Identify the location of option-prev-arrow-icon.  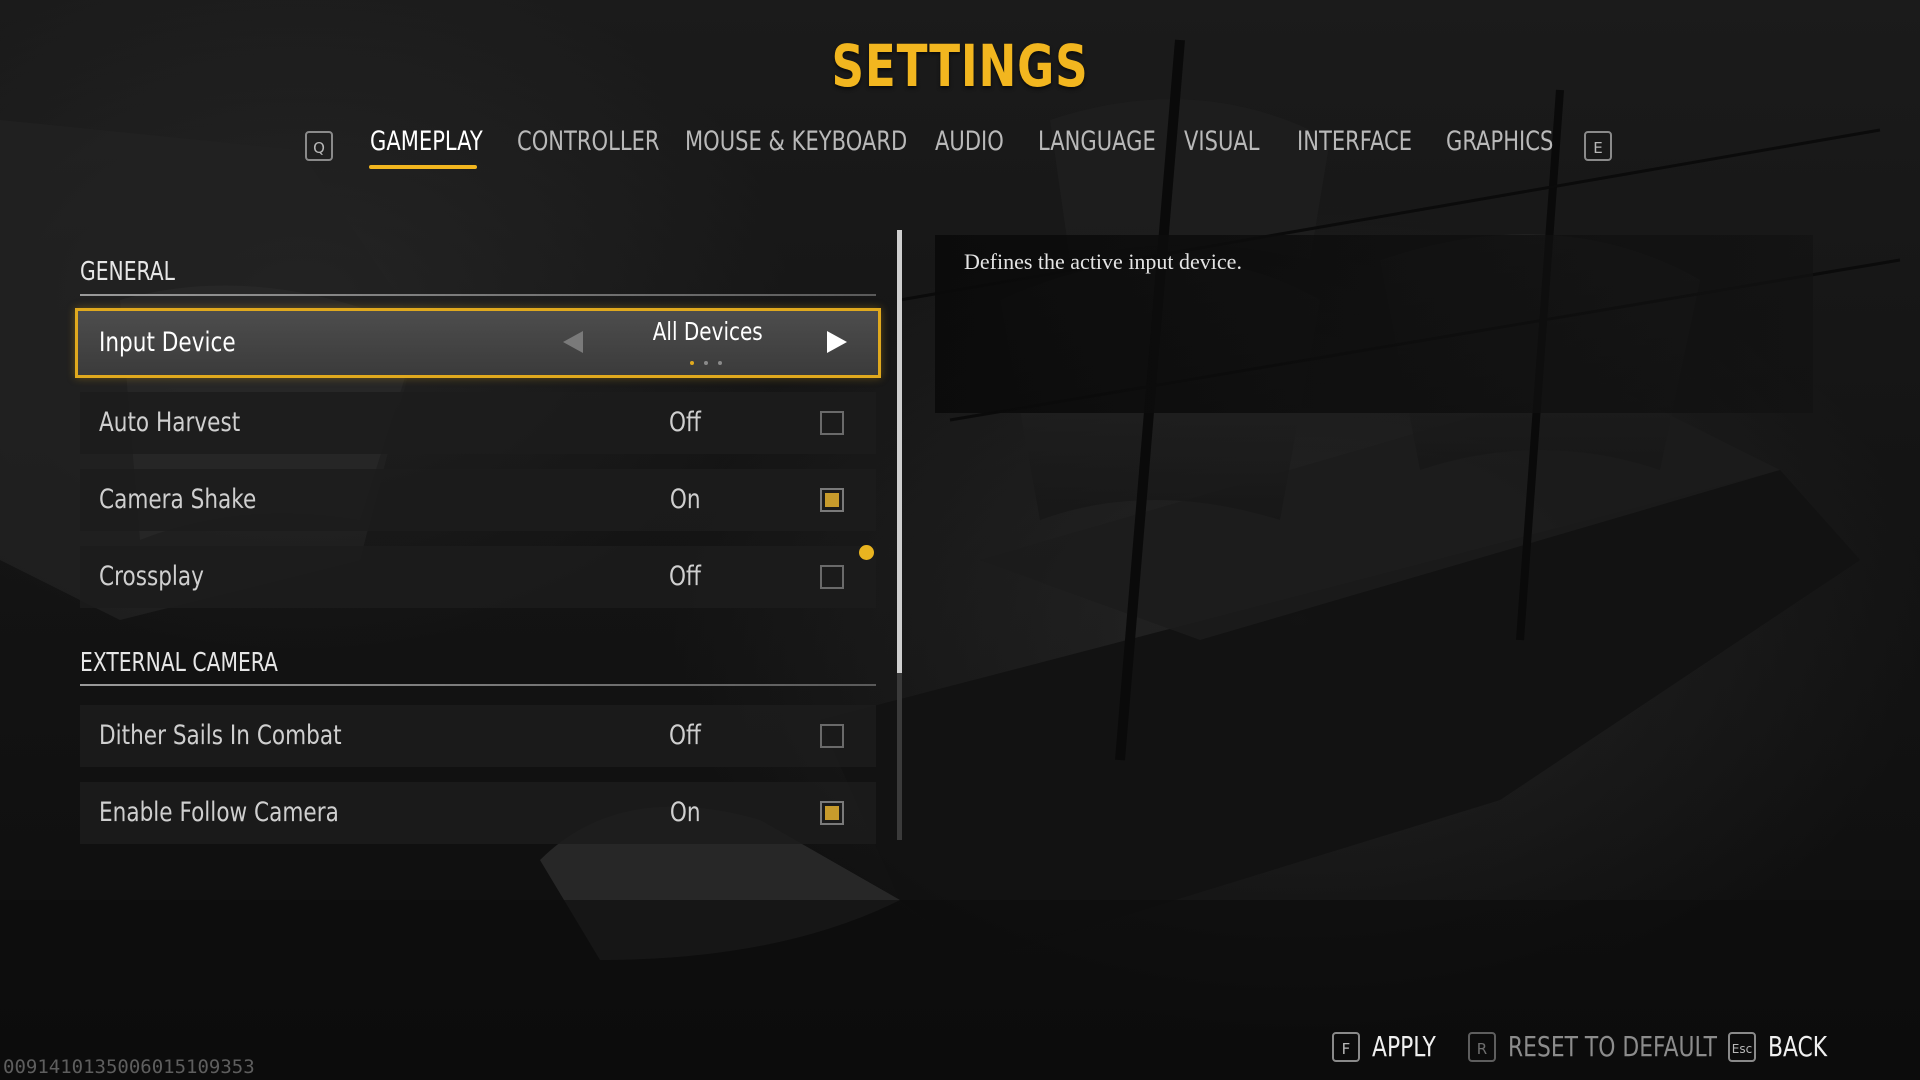
(573, 342).